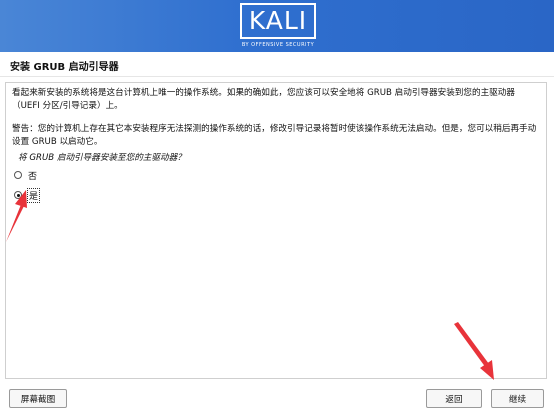  What do you see at coordinates (16, 216) in the screenshot?
I see `annotation-arrow-left` at bounding box center [16, 216].